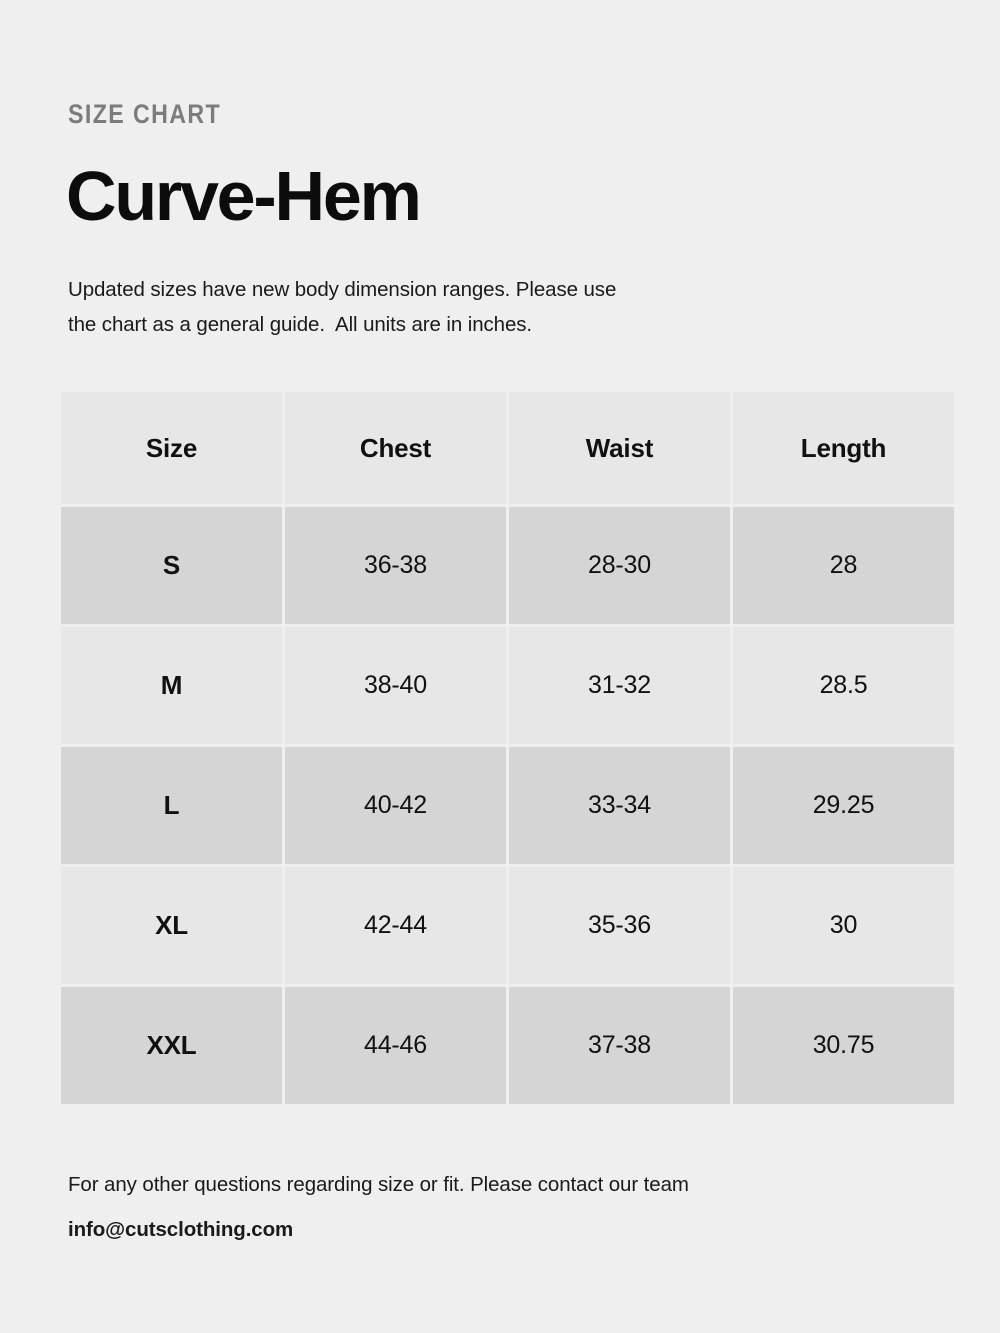 This screenshot has width=1000, height=1333. What do you see at coordinates (507, 685) in the screenshot?
I see `table-row: M 38-40 31-32 28.5` at bounding box center [507, 685].